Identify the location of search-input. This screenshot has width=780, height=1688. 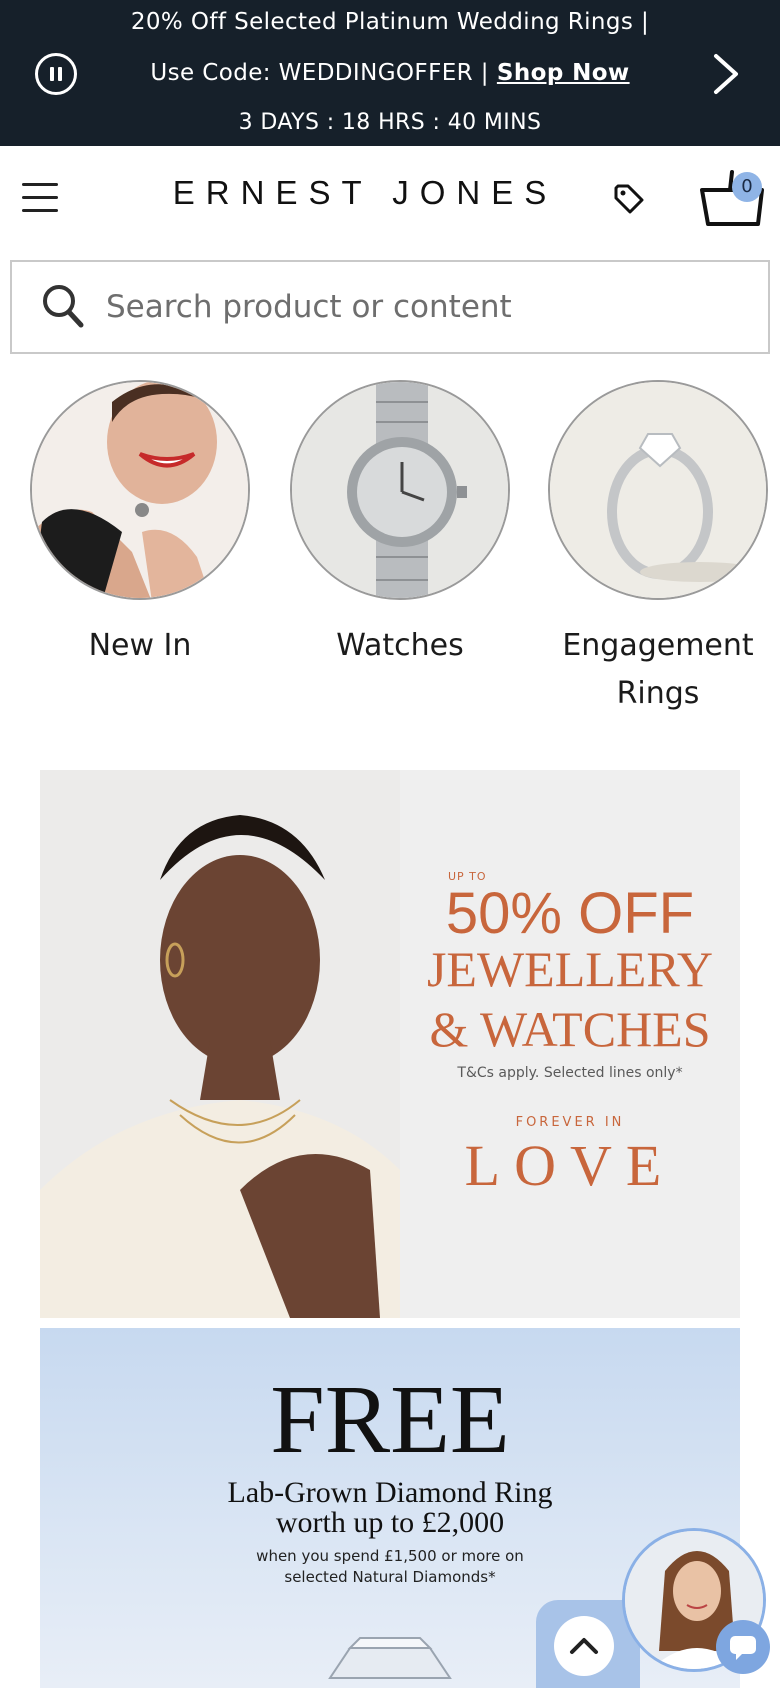
(424, 307).